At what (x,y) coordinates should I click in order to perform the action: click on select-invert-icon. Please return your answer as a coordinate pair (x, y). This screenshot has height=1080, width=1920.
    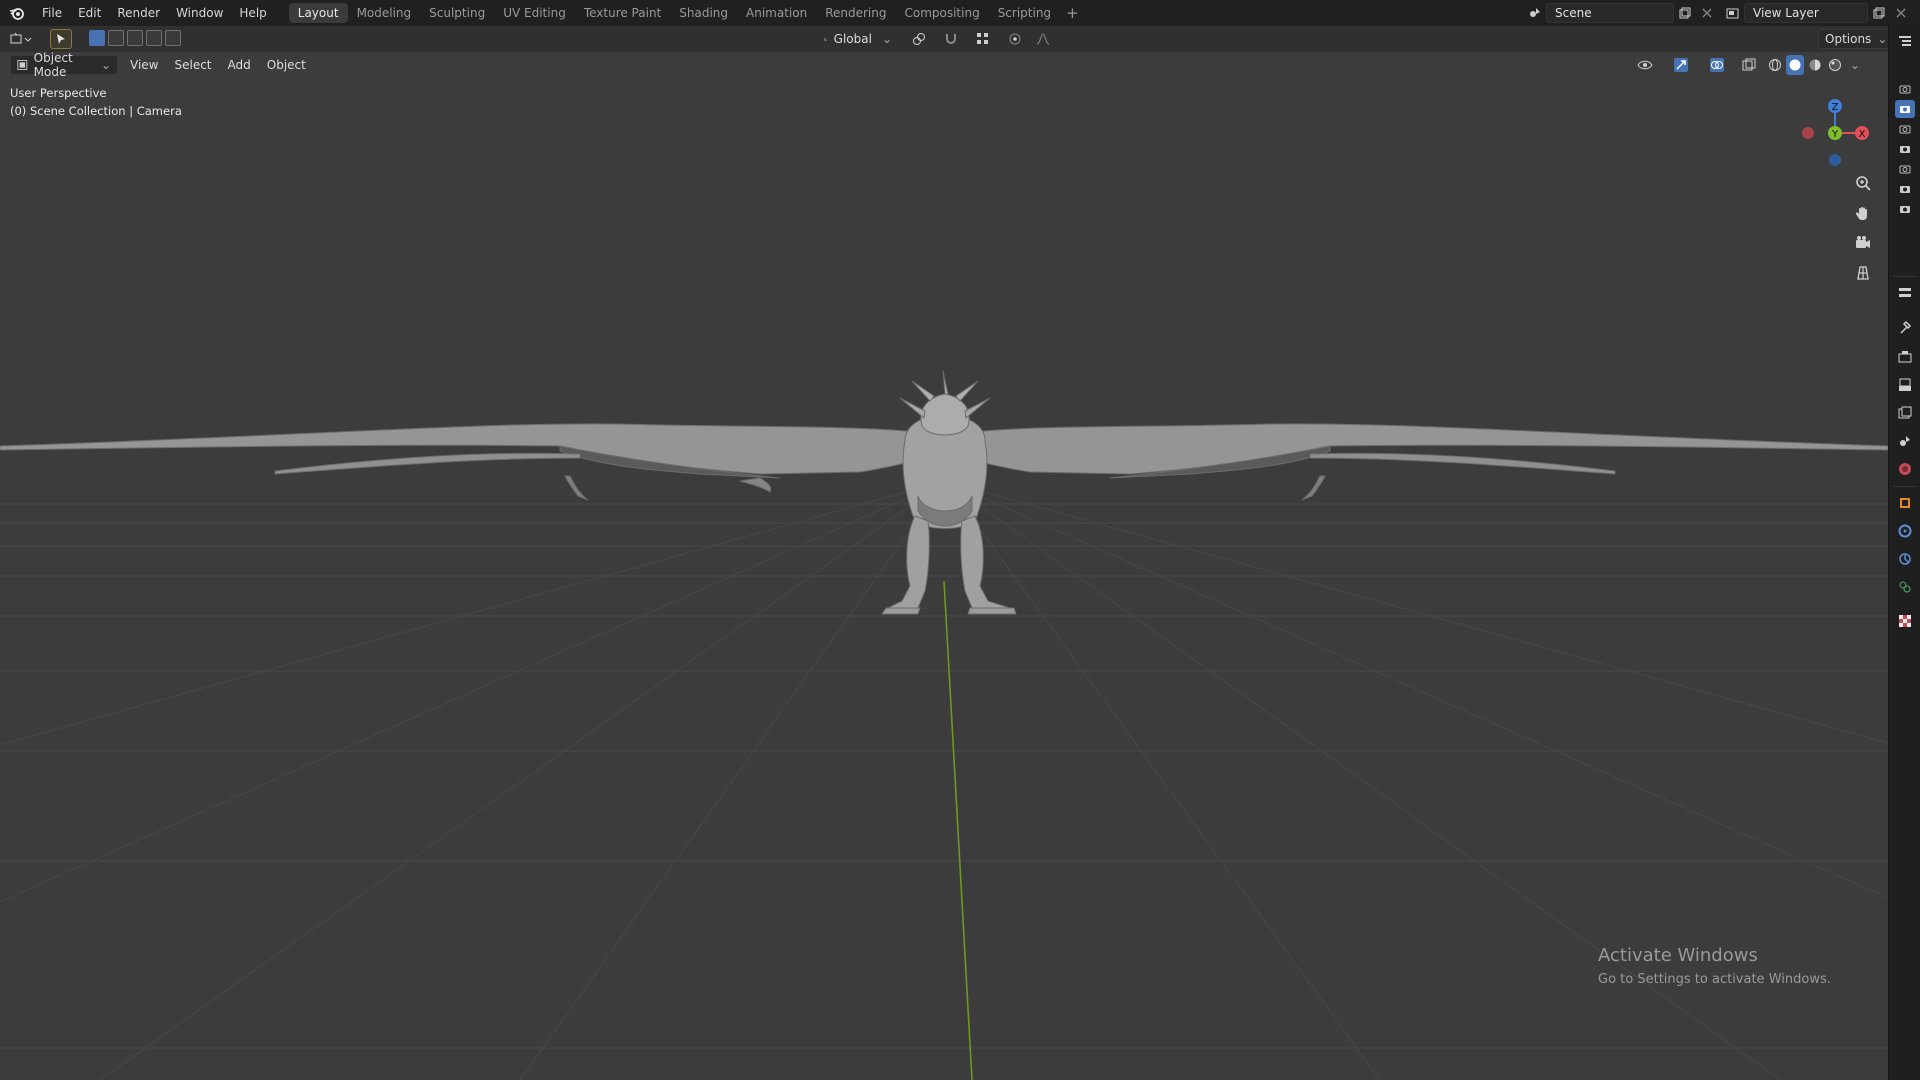
    Looking at the image, I should click on (154, 38).